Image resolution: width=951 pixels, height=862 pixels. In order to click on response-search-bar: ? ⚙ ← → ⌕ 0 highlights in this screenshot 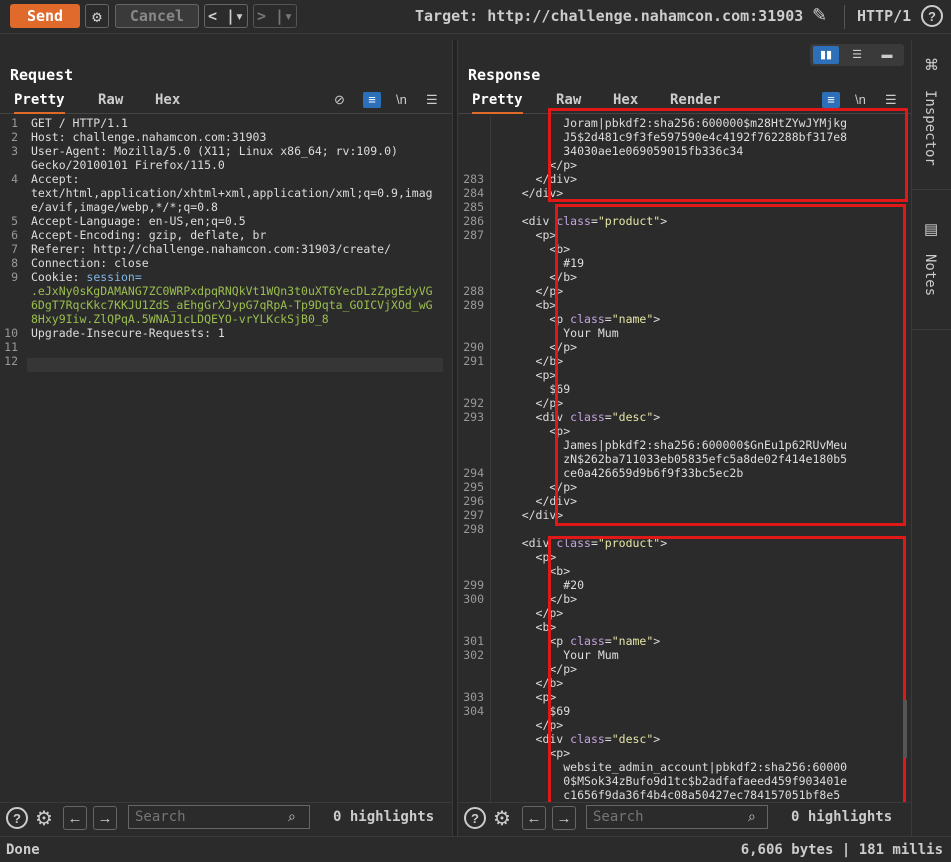, I will do `click(684, 817)`.